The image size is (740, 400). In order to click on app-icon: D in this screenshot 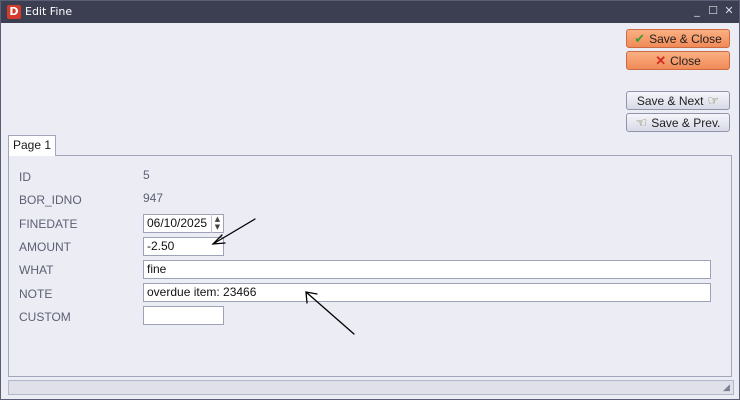, I will do `click(14, 12)`.